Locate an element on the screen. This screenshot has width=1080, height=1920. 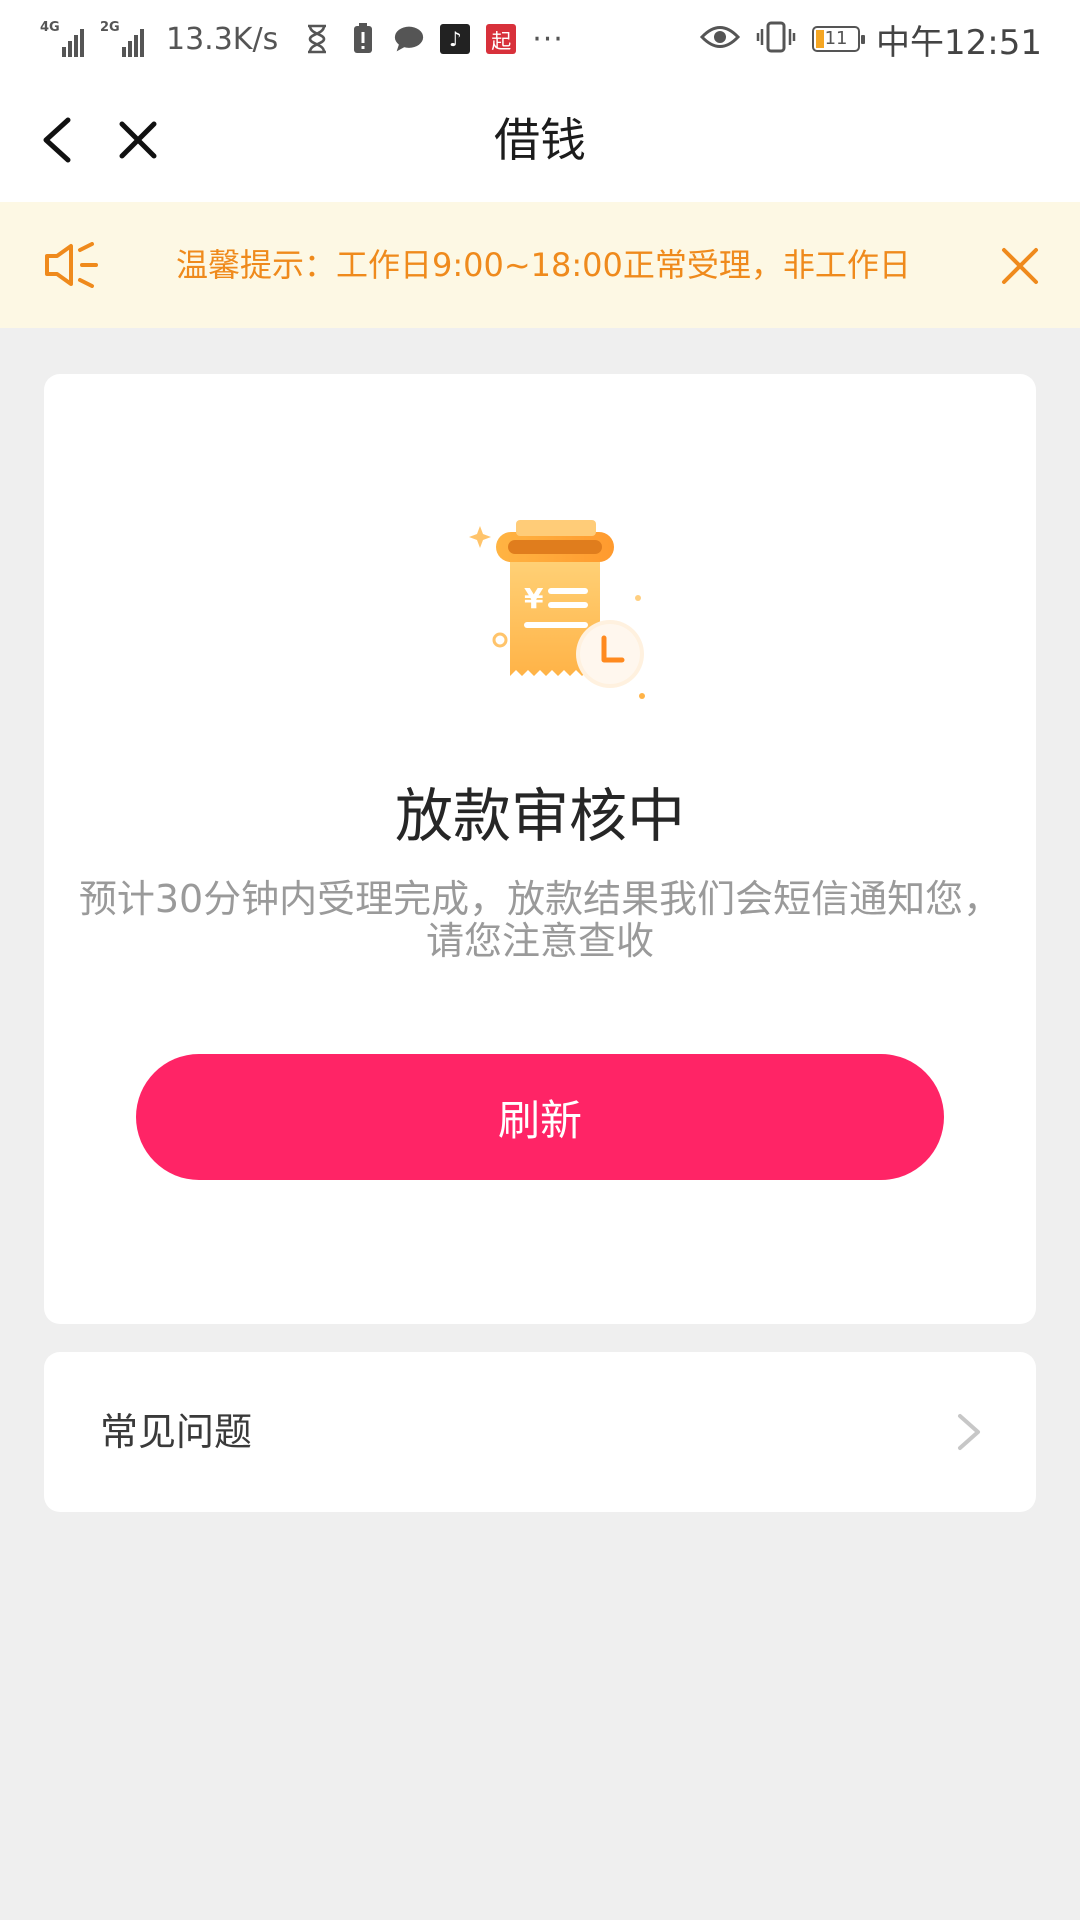
battery-level: 11 is located at coordinates (836, 38).